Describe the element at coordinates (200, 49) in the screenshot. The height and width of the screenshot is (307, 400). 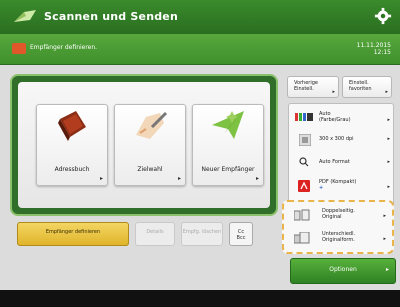
I see `status-bar: Empfänger definieren. 11.11.2015 12:15` at that location.